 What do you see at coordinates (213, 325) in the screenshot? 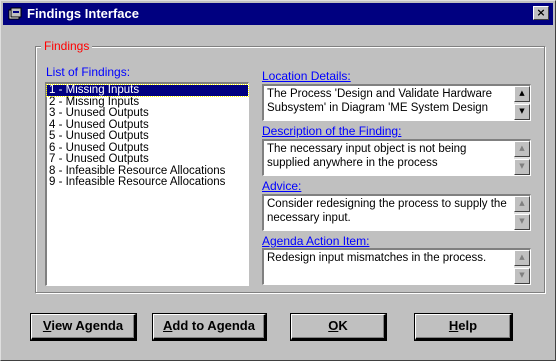
I see `add-to-agenda-label: dd to Agenda` at bounding box center [213, 325].